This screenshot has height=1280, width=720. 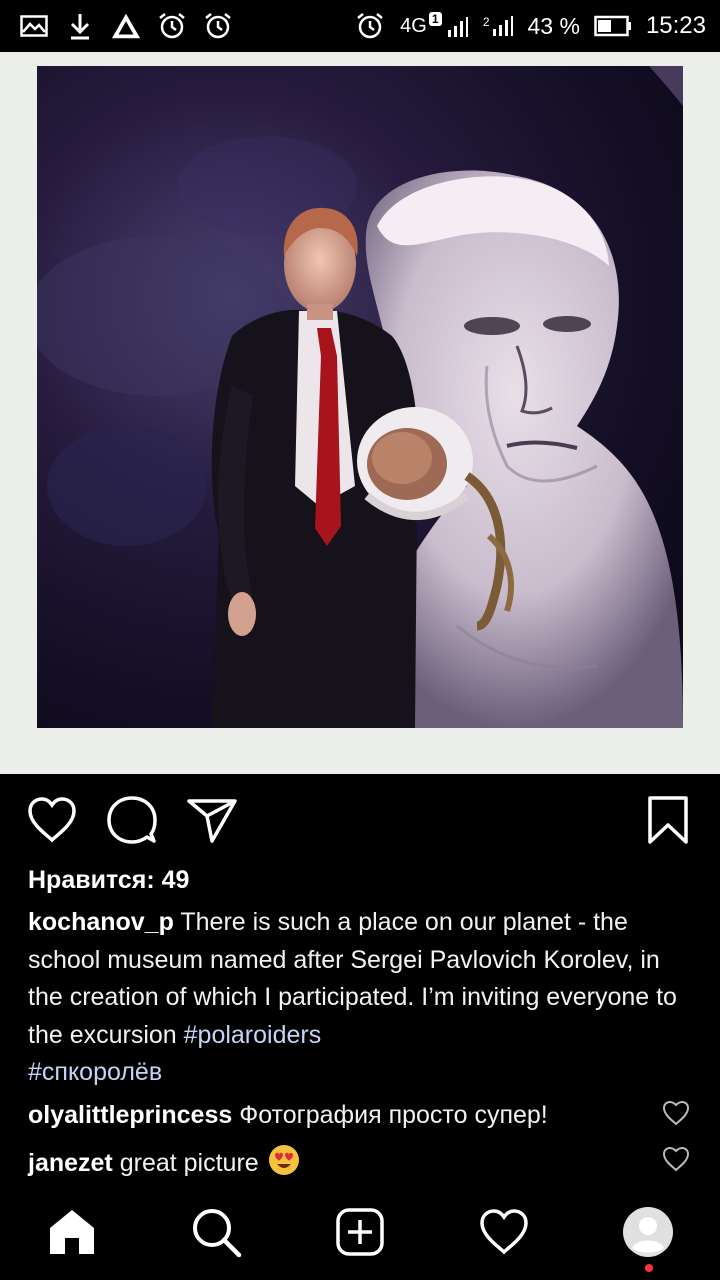 What do you see at coordinates (675, 25) in the screenshot?
I see `clock: 15:23` at bounding box center [675, 25].